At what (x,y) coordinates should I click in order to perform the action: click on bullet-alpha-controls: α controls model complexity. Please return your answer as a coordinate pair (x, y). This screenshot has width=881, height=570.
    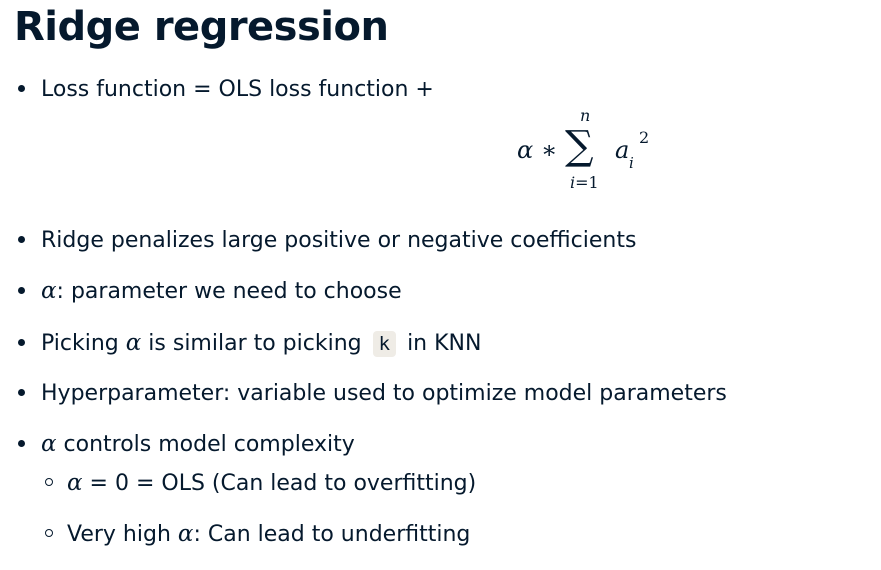
    Looking at the image, I should click on (186, 444).